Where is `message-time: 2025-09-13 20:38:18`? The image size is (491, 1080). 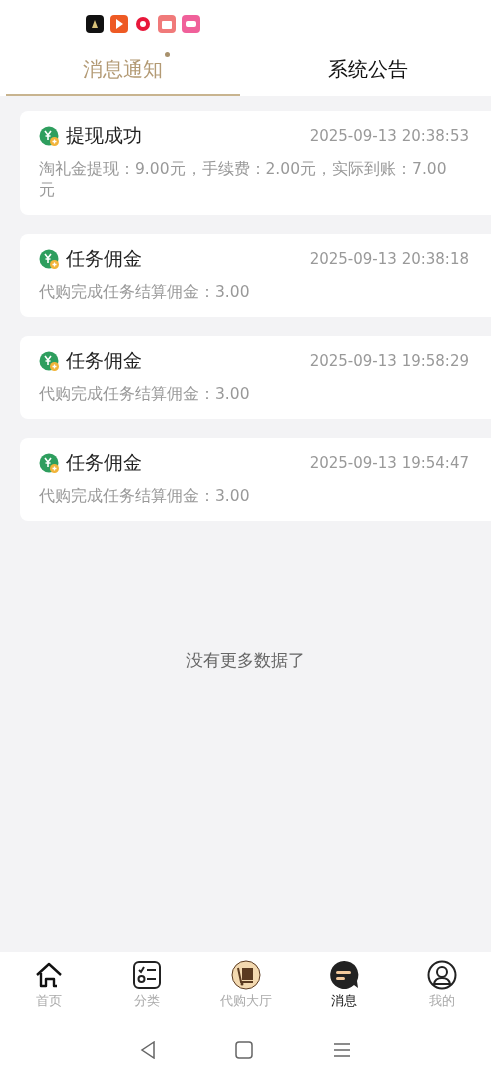
message-time: 2025-09-13 20:38:18 is located at coordinates (389, 259).